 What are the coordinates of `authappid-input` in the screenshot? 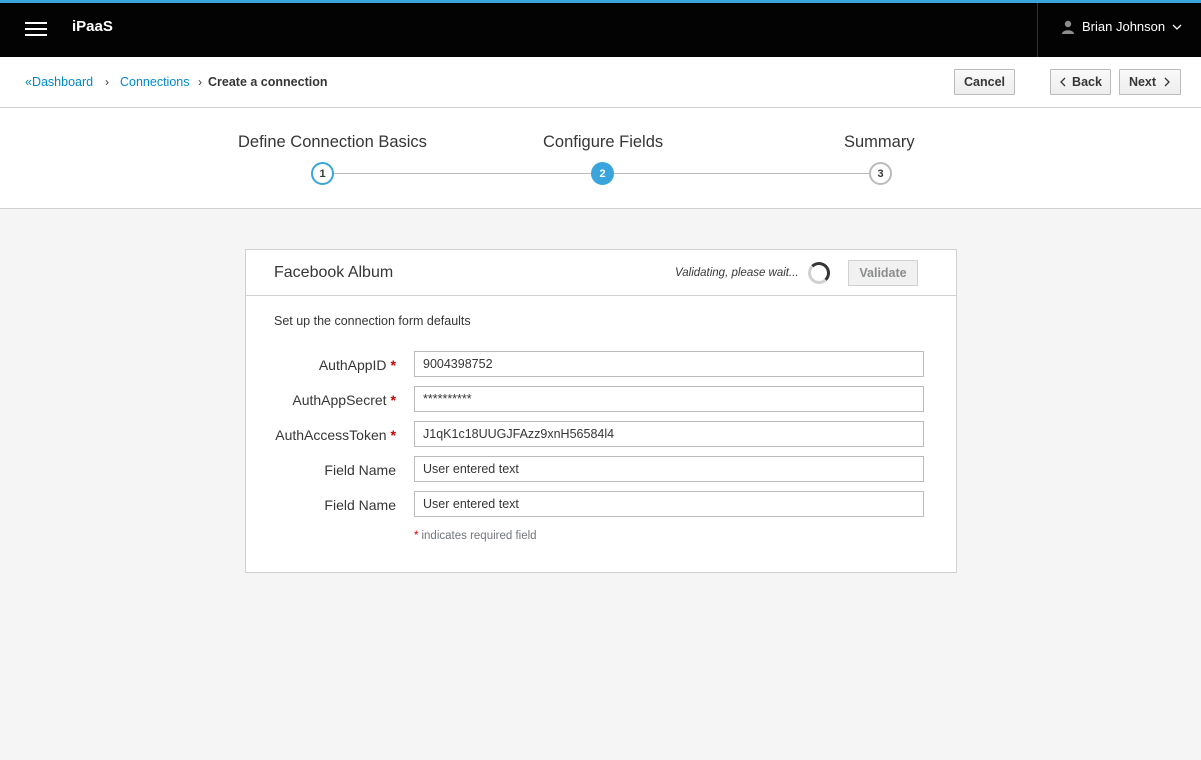 It's located at (669, 364).